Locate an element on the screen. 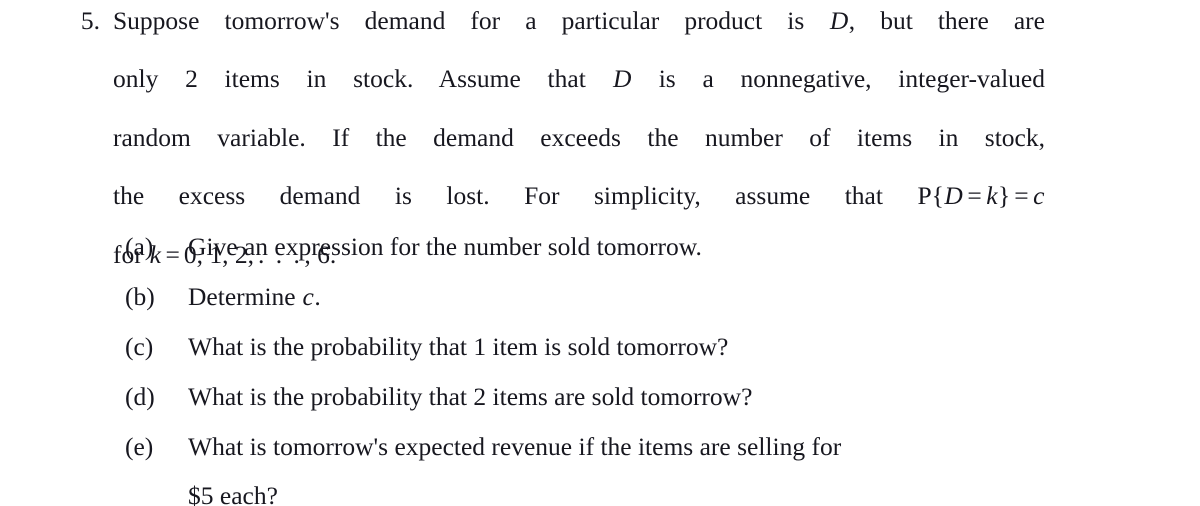 Image resolution: width=1200 pixels, height=506 pixels. probability-operator: P is located at coordinates (924, 196).